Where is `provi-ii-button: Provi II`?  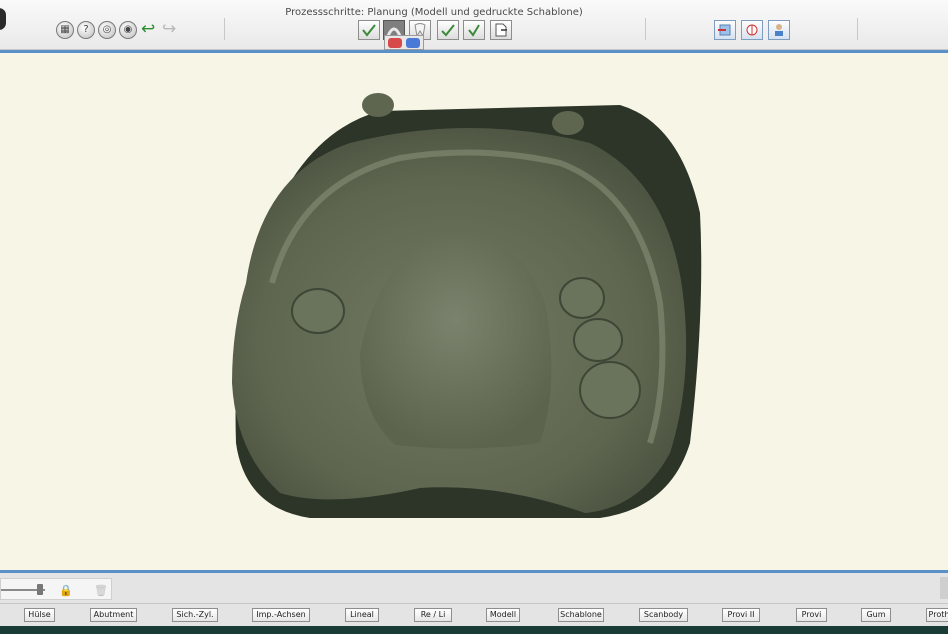 provi-ii-button: Provi II is located at coordinates (741, 615).